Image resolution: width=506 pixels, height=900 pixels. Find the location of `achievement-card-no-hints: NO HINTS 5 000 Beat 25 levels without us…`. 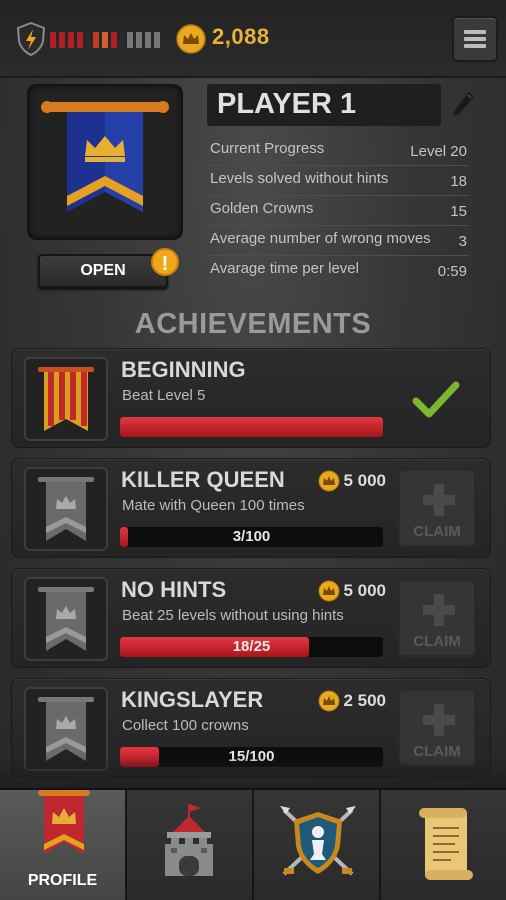

achievement-card-no-hints: NO HINTS 5 000 Beat 25 levels without us… is located at coordinates (251, 618).